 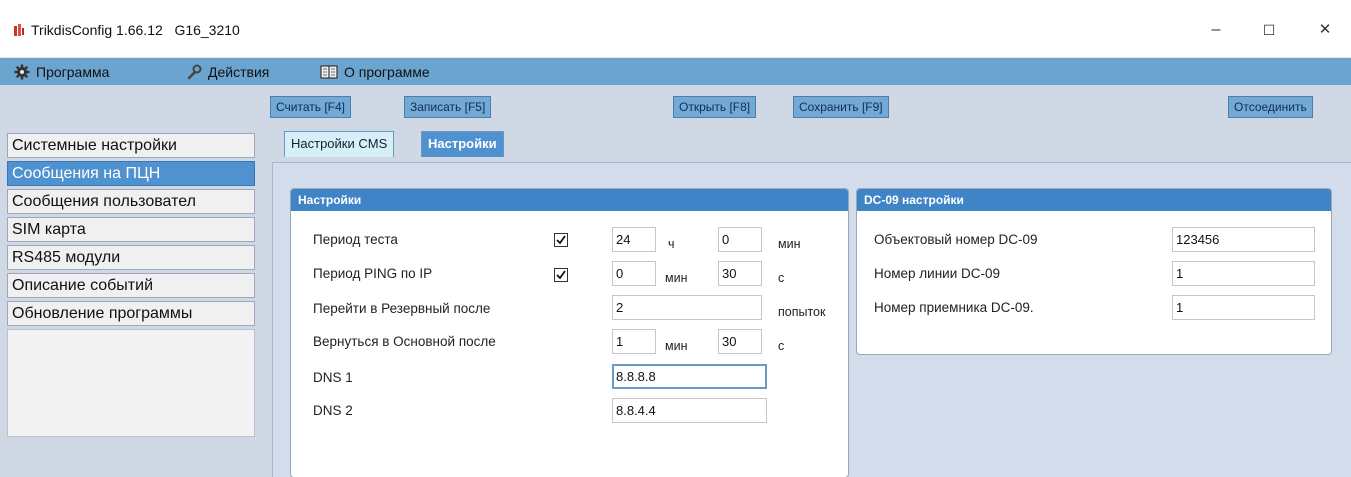 What do you see at coordinates (333, 410) in the screenshot?
I see `dns2-label: DNS 2` at bounding box center [333, 410].